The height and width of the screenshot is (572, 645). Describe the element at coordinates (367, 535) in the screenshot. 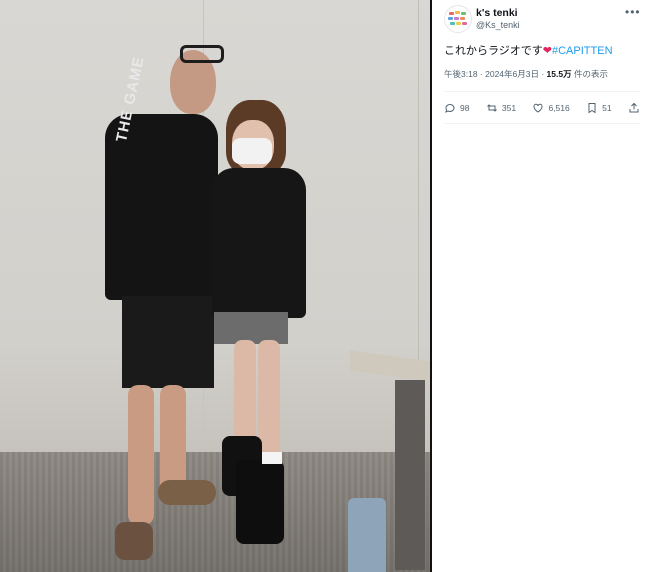

I see `chair` at that location.